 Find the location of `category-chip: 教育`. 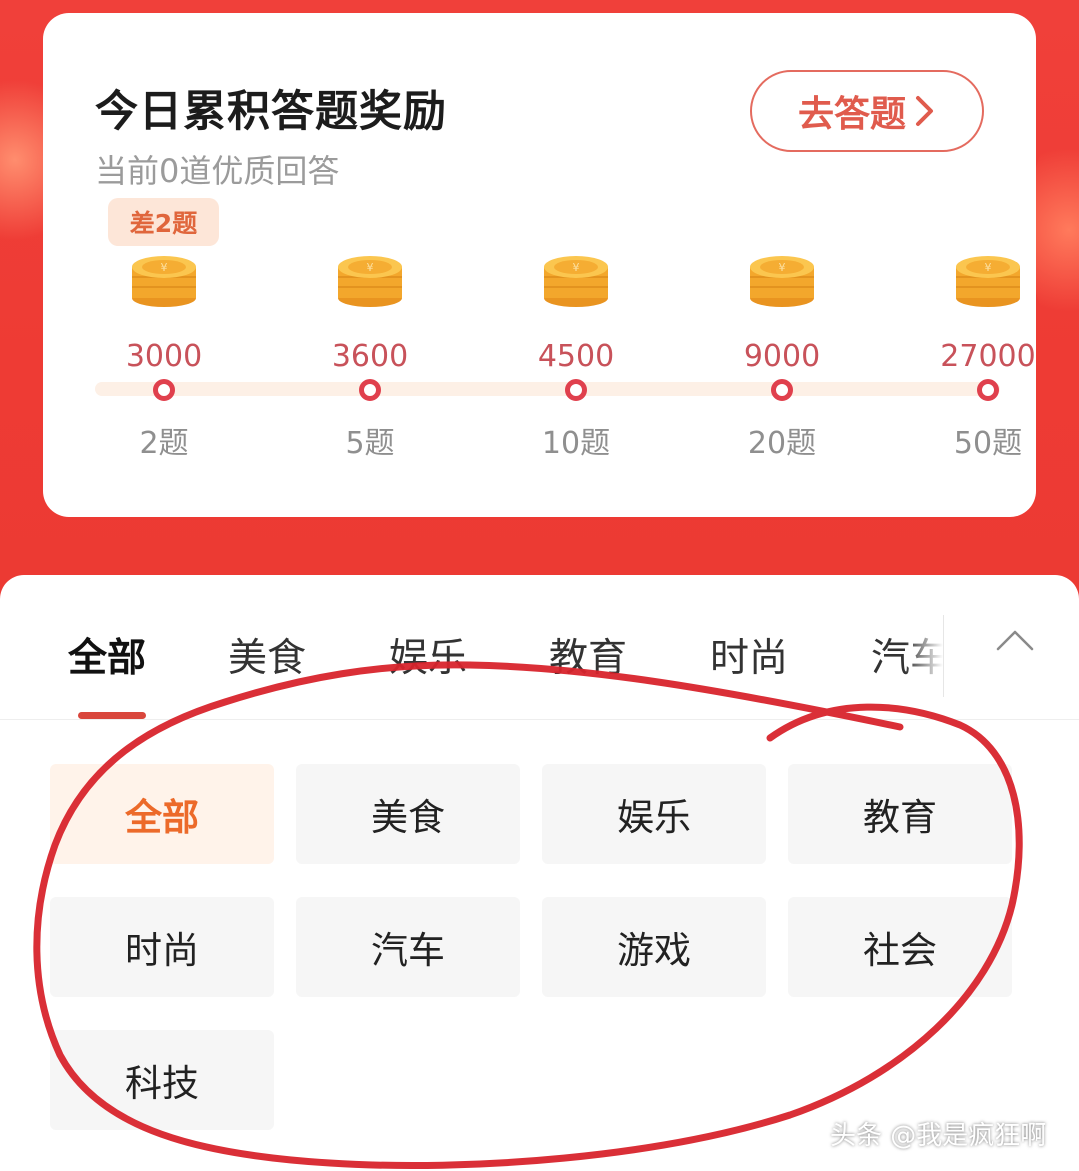

category-chip: 教育 is located at coordinates (900, 814).